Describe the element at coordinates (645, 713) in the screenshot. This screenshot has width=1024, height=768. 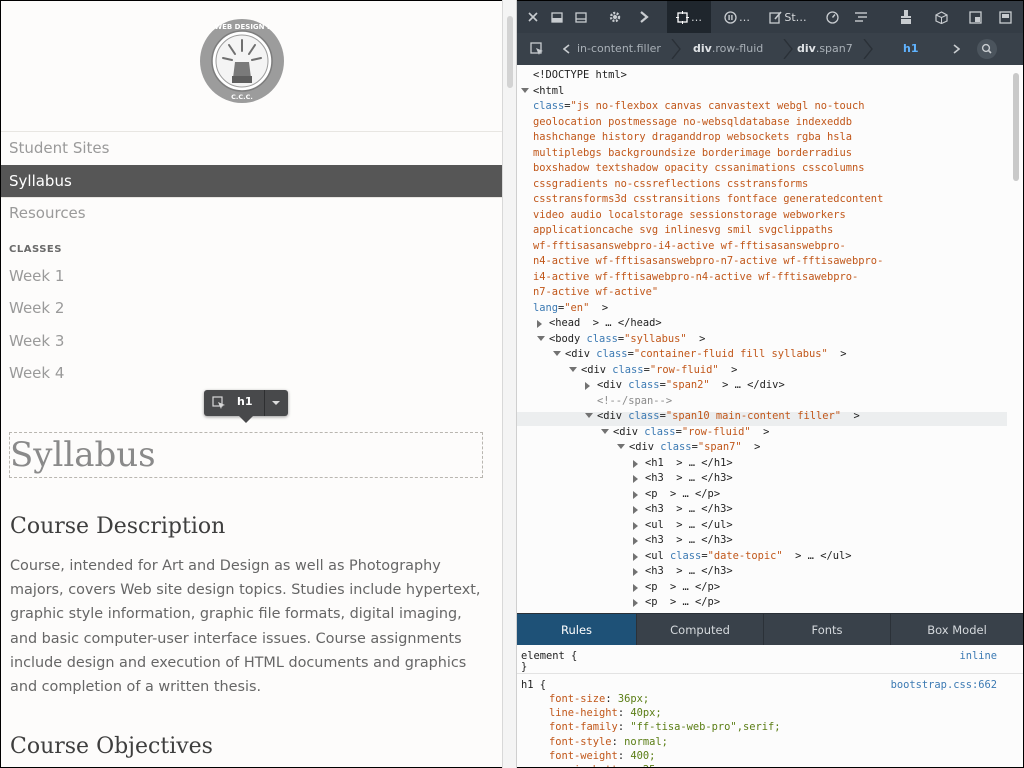
I see `css-value: 40px;` at that location.